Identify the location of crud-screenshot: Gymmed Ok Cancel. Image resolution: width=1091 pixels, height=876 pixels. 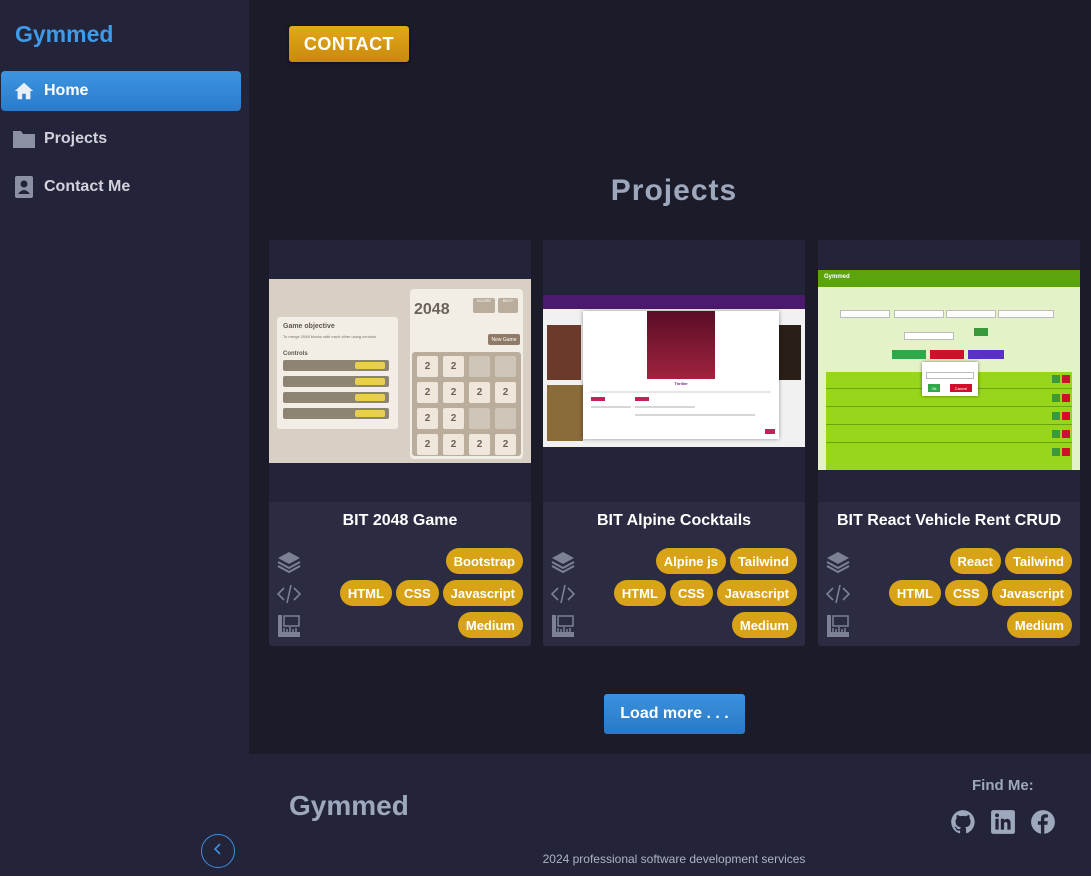
(949, 370).